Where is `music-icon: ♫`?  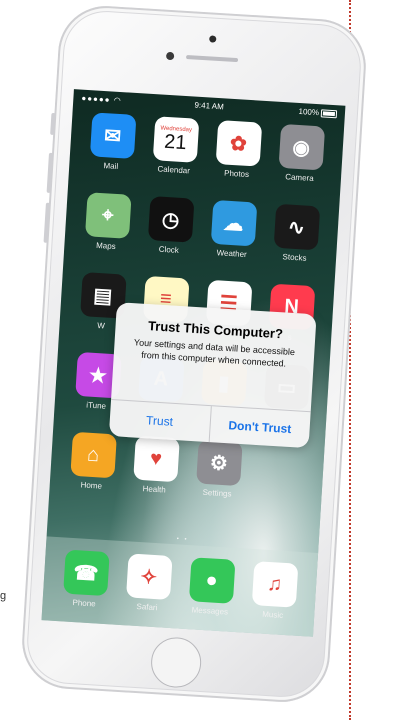 music-icon: ♫ is located at coordinates (274, 584).